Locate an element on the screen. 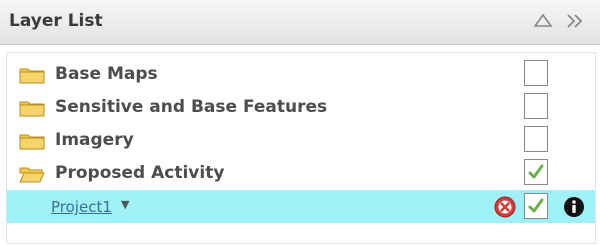 This screenshot has height=246, width=600. info-icon is located at coordinates (574, 207).